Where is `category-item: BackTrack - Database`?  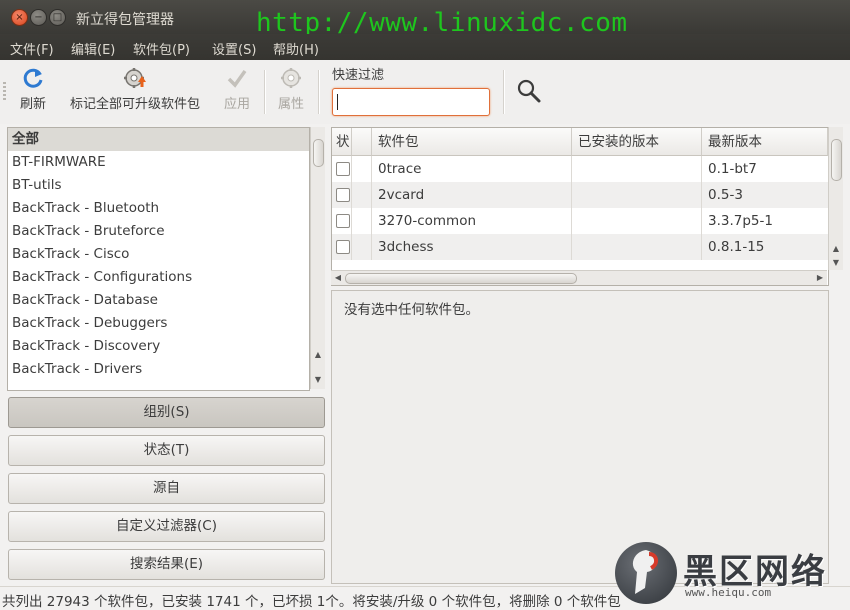
category-item: BackTrack - Database is located at coordinates (158, 300).